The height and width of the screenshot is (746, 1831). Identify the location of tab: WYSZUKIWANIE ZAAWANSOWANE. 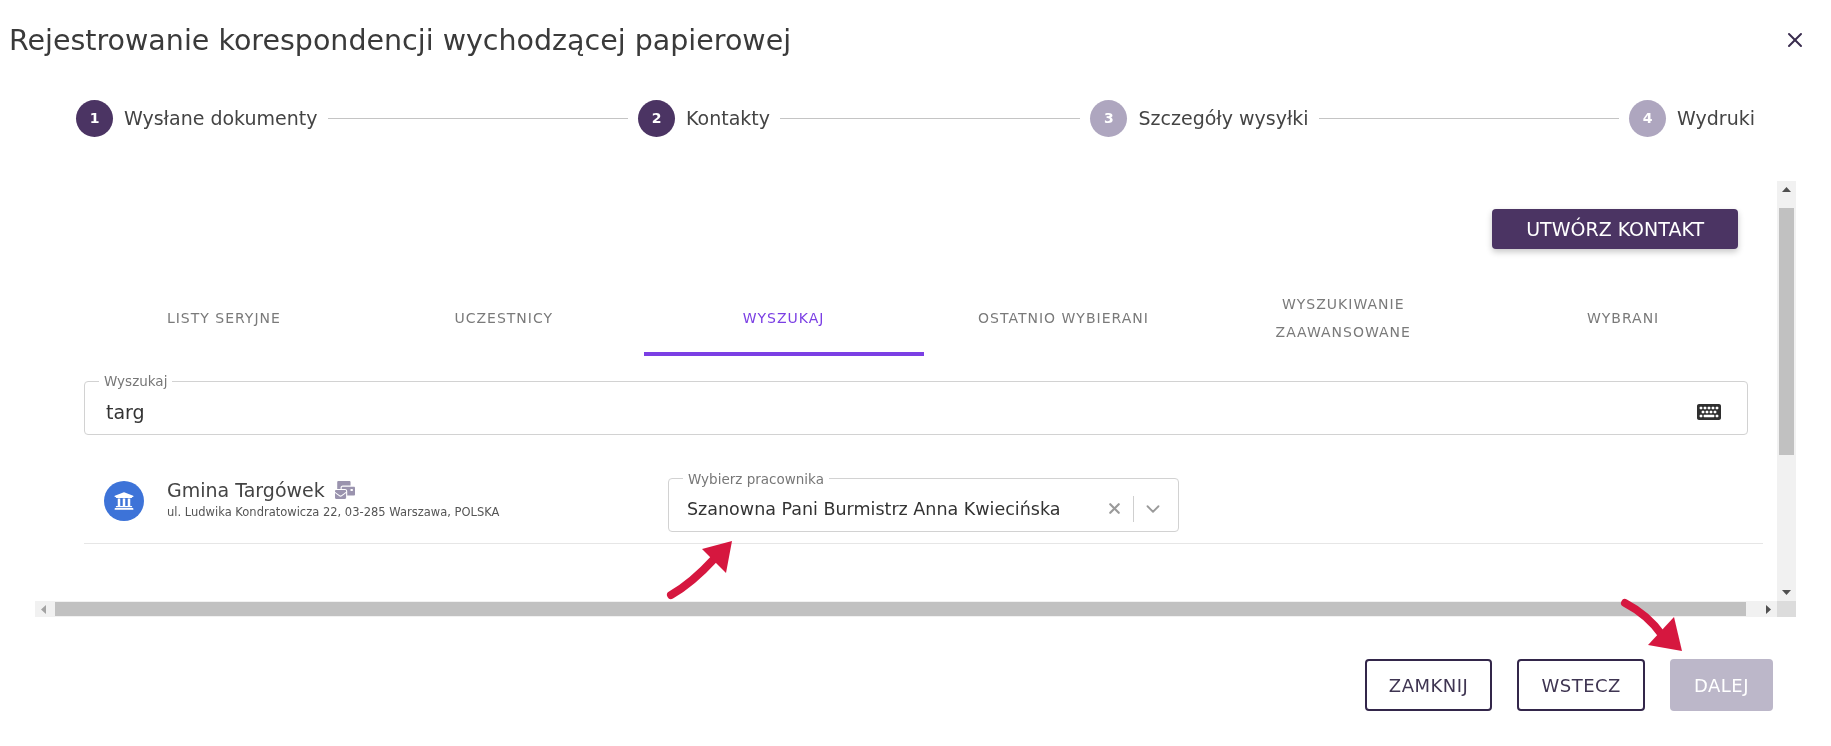
(1343, 323).